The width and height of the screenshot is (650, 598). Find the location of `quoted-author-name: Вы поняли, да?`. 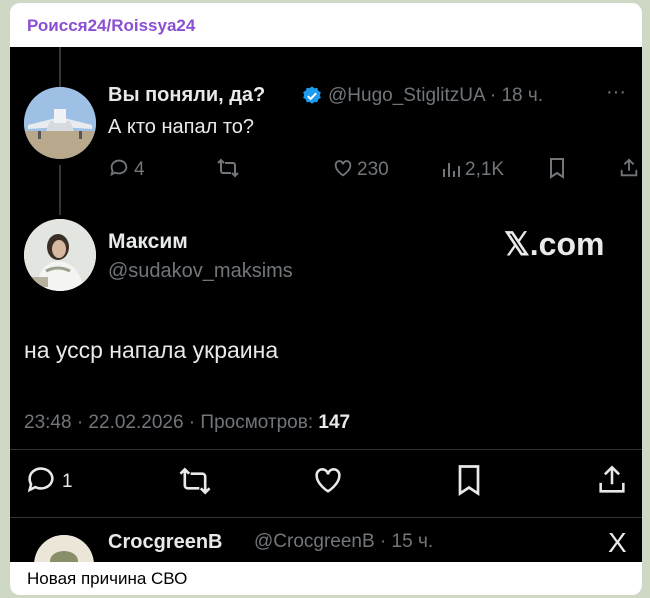

quoted-author-name: Вы поняли, да? is located at coordinates (186, 95).